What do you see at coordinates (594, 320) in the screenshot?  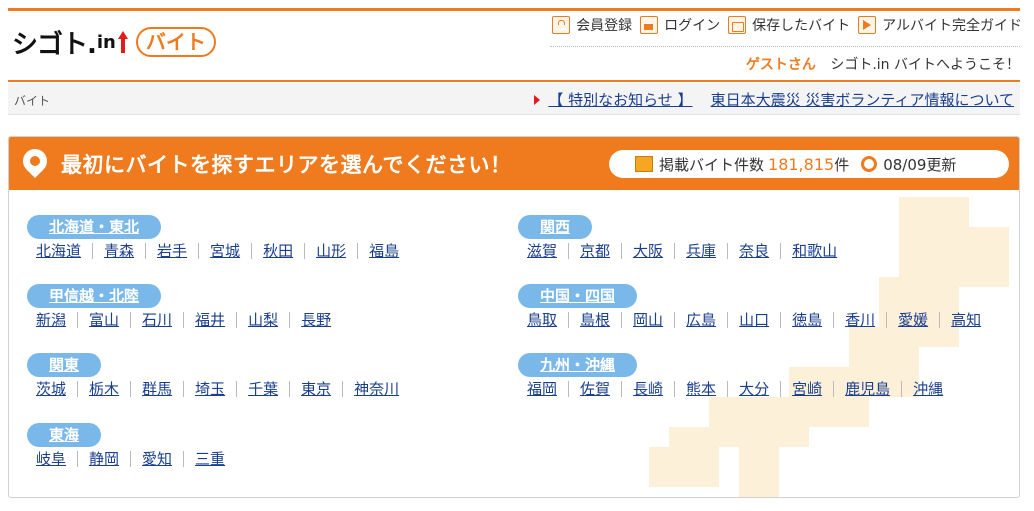 I see `pref-link: 島根` at bounding box center [594, 320].